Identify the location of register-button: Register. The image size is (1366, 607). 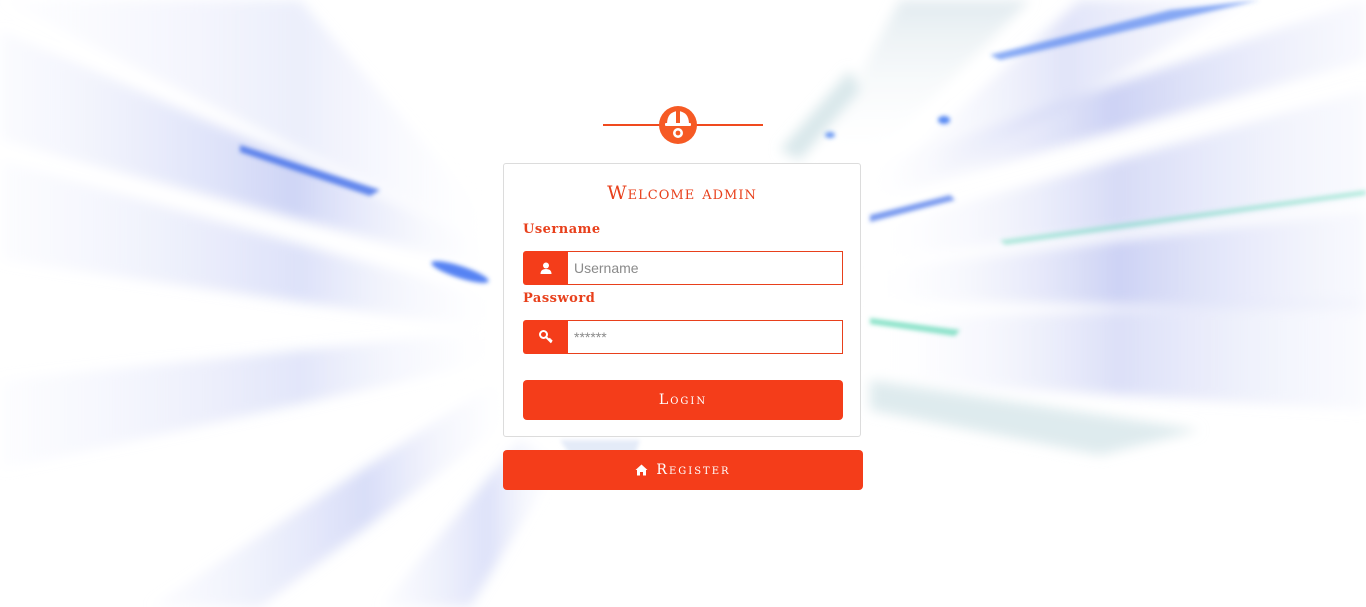
(683, 470).